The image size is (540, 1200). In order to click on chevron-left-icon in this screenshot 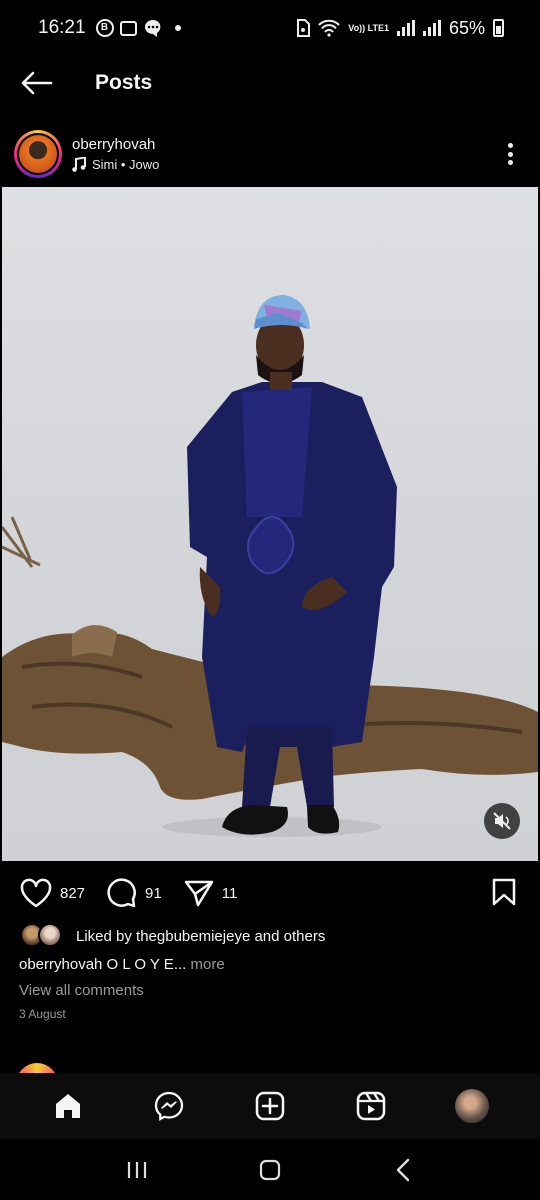, I will do `click(403, 1169)`.